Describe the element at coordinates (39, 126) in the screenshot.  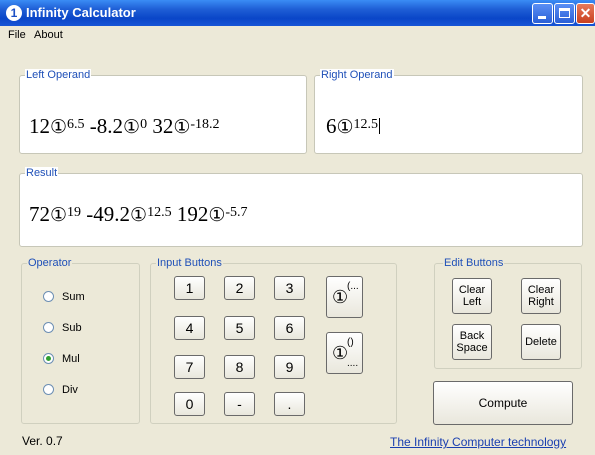
I see `term-coef: 12` at that location.